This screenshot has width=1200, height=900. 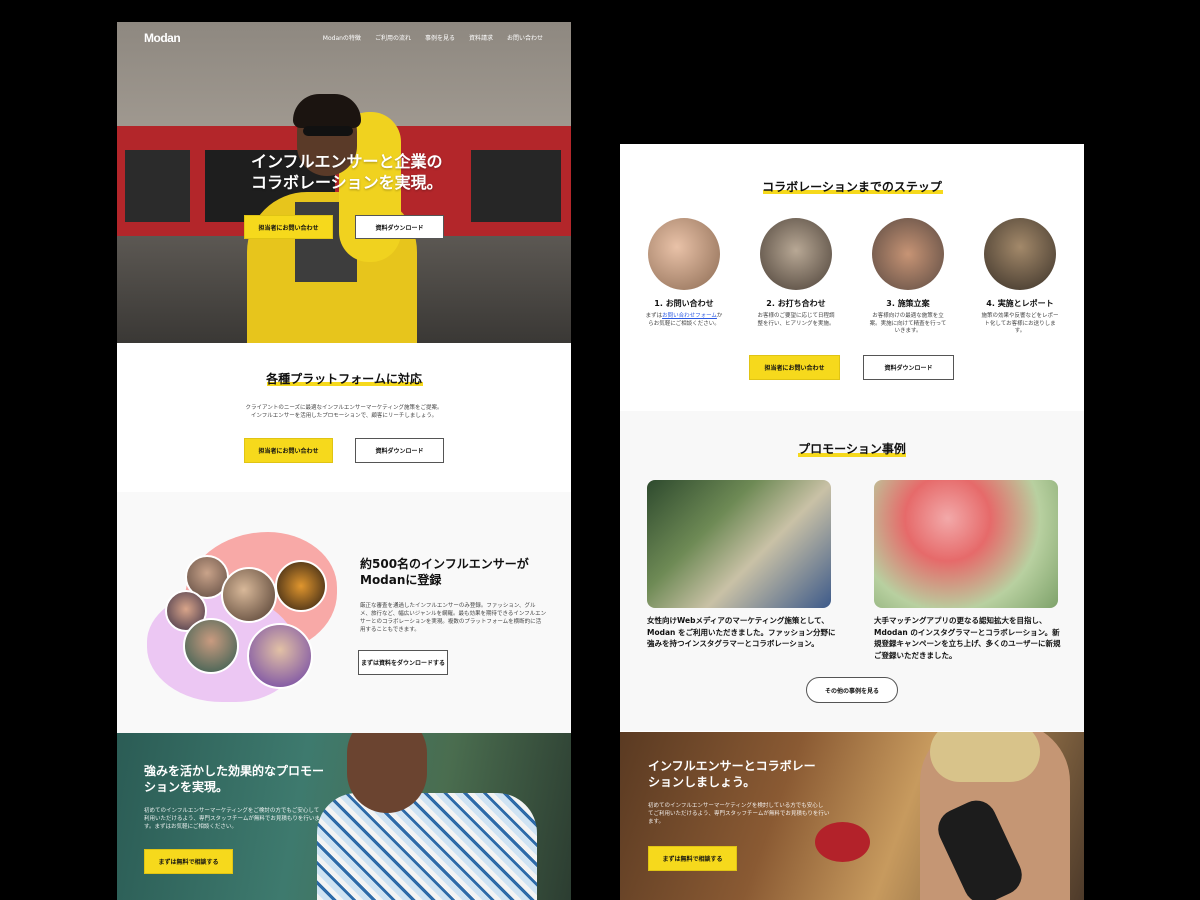 I want to click on nav-link-features: Modanの特徴, so click(x=342, y=37).